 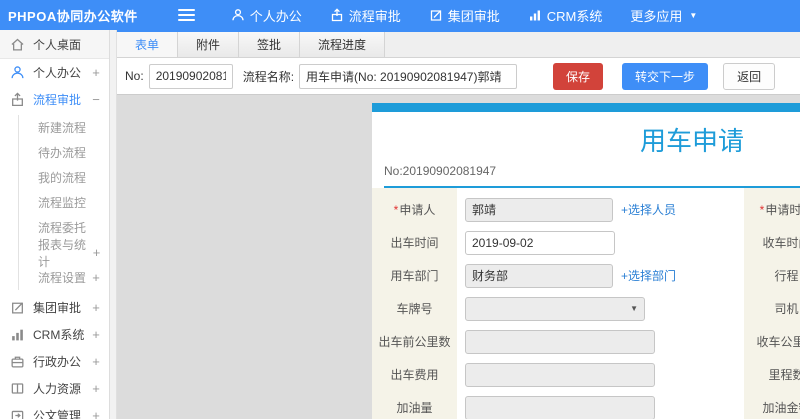 What do you see at coordinates (417, 210) in the screenshot?
I see `applicant-label: 申请人` at bounding box center [417, 210].